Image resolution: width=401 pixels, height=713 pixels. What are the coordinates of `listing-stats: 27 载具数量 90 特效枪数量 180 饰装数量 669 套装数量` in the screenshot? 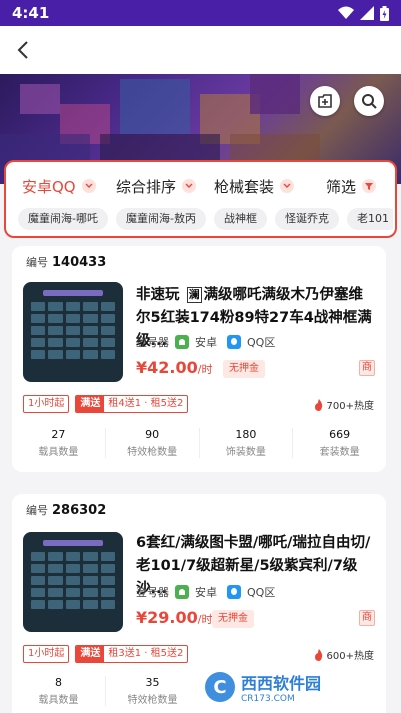 It's located at (199, 443).